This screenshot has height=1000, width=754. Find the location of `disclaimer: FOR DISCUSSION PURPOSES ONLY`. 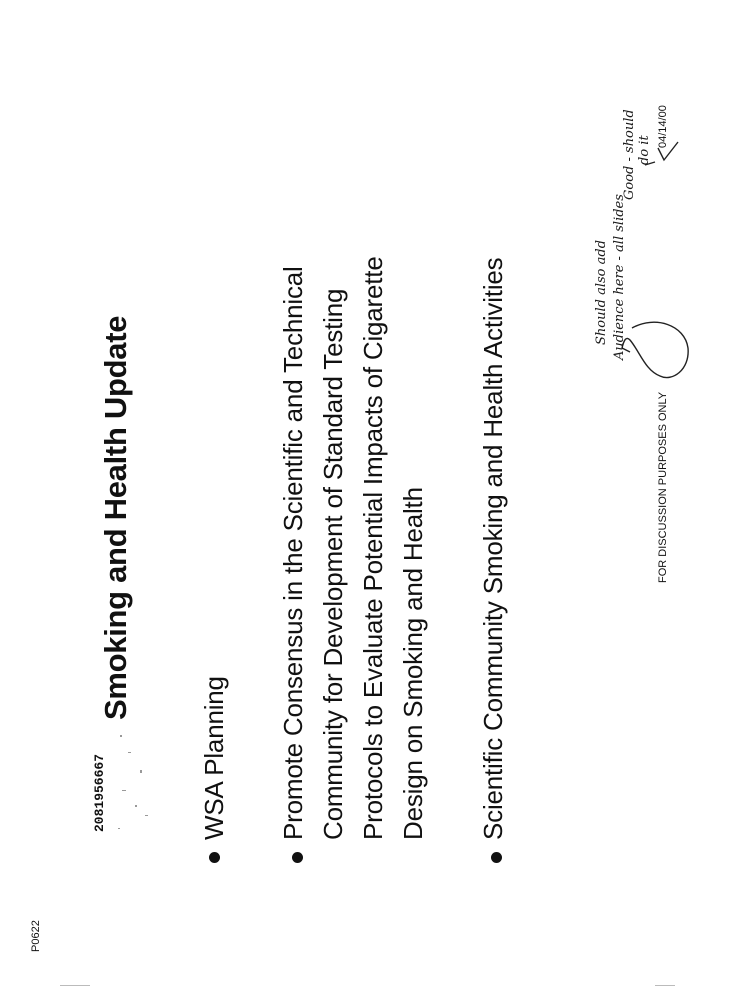

disclaimer: FOR DISCUSSION PURPOSES ONLY is located at coordinates (663, 487).